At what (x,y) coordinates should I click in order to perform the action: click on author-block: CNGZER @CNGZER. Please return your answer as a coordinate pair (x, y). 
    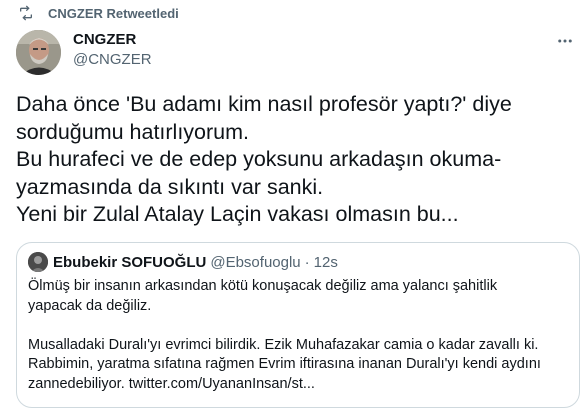
    Looking at the image, I should click on (112, 50).